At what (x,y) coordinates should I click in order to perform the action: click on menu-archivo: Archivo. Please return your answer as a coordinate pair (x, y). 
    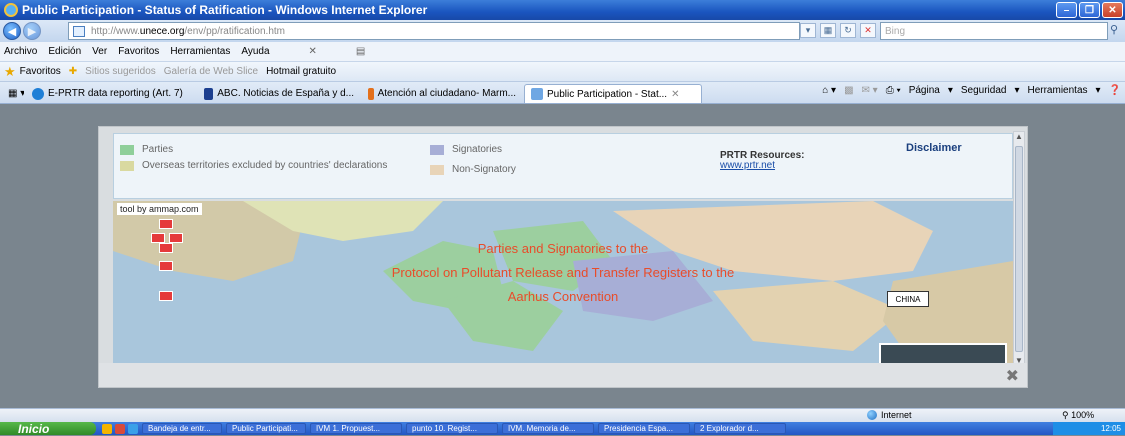
    Looking at the image, I should click on (20, 51).